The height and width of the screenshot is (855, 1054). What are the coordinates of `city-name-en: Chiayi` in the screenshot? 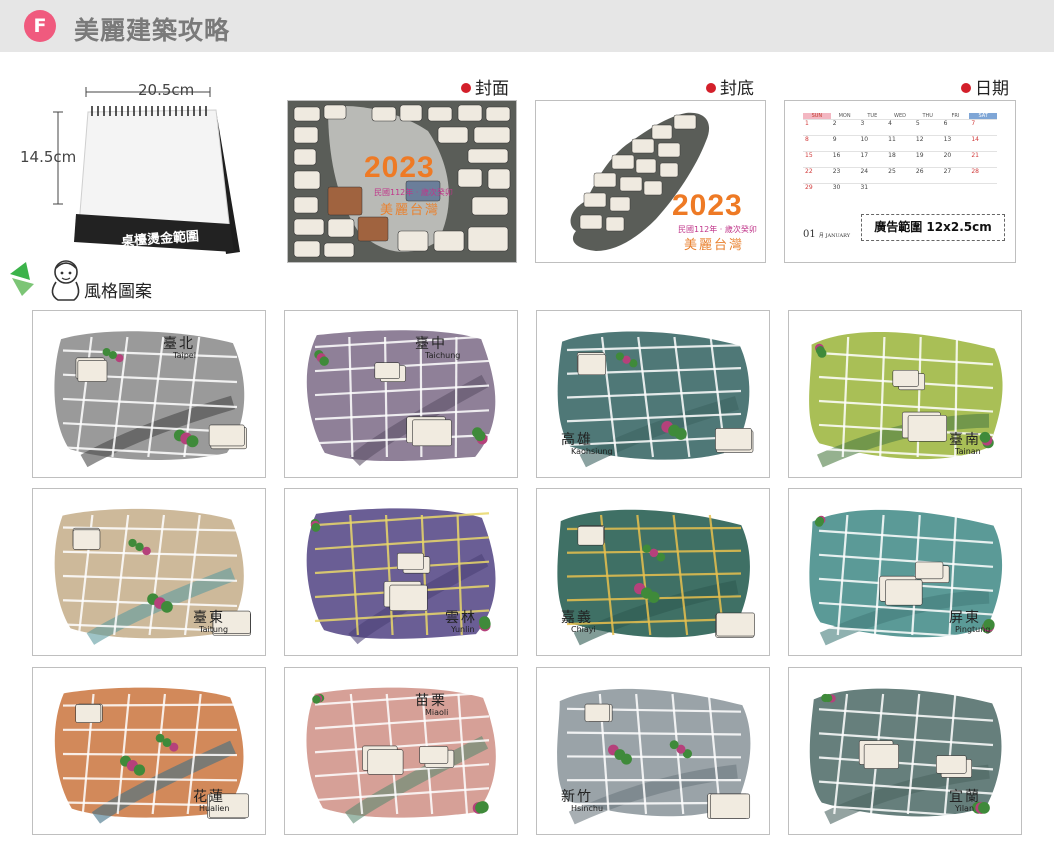 It's located at (583, 629).